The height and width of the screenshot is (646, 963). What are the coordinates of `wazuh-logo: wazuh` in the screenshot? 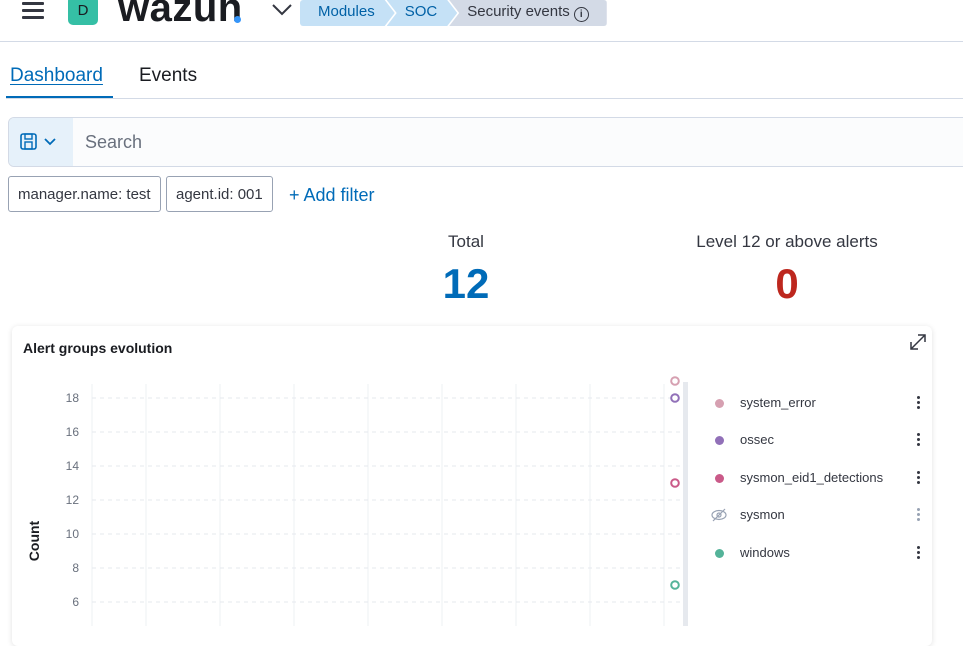 It's located at (180, 15).